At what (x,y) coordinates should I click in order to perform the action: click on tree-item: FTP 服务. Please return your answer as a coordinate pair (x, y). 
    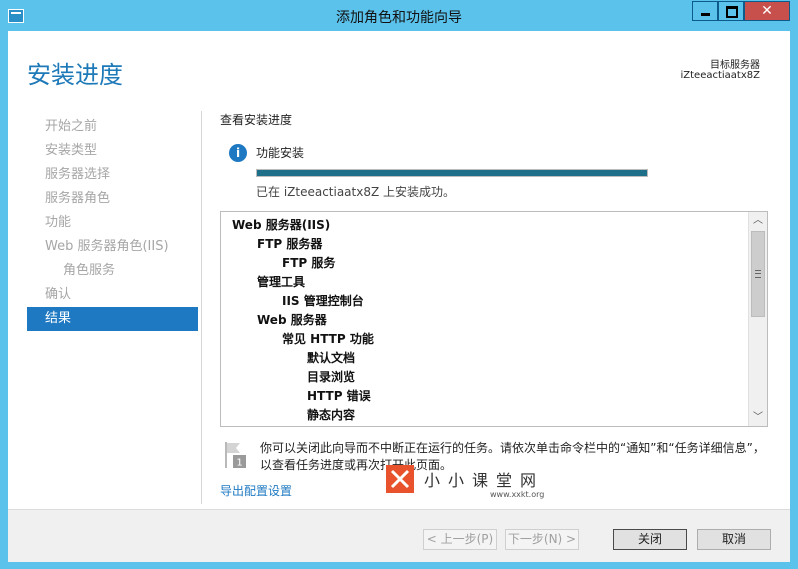
    Looking at the image, I should click on (309, 263).